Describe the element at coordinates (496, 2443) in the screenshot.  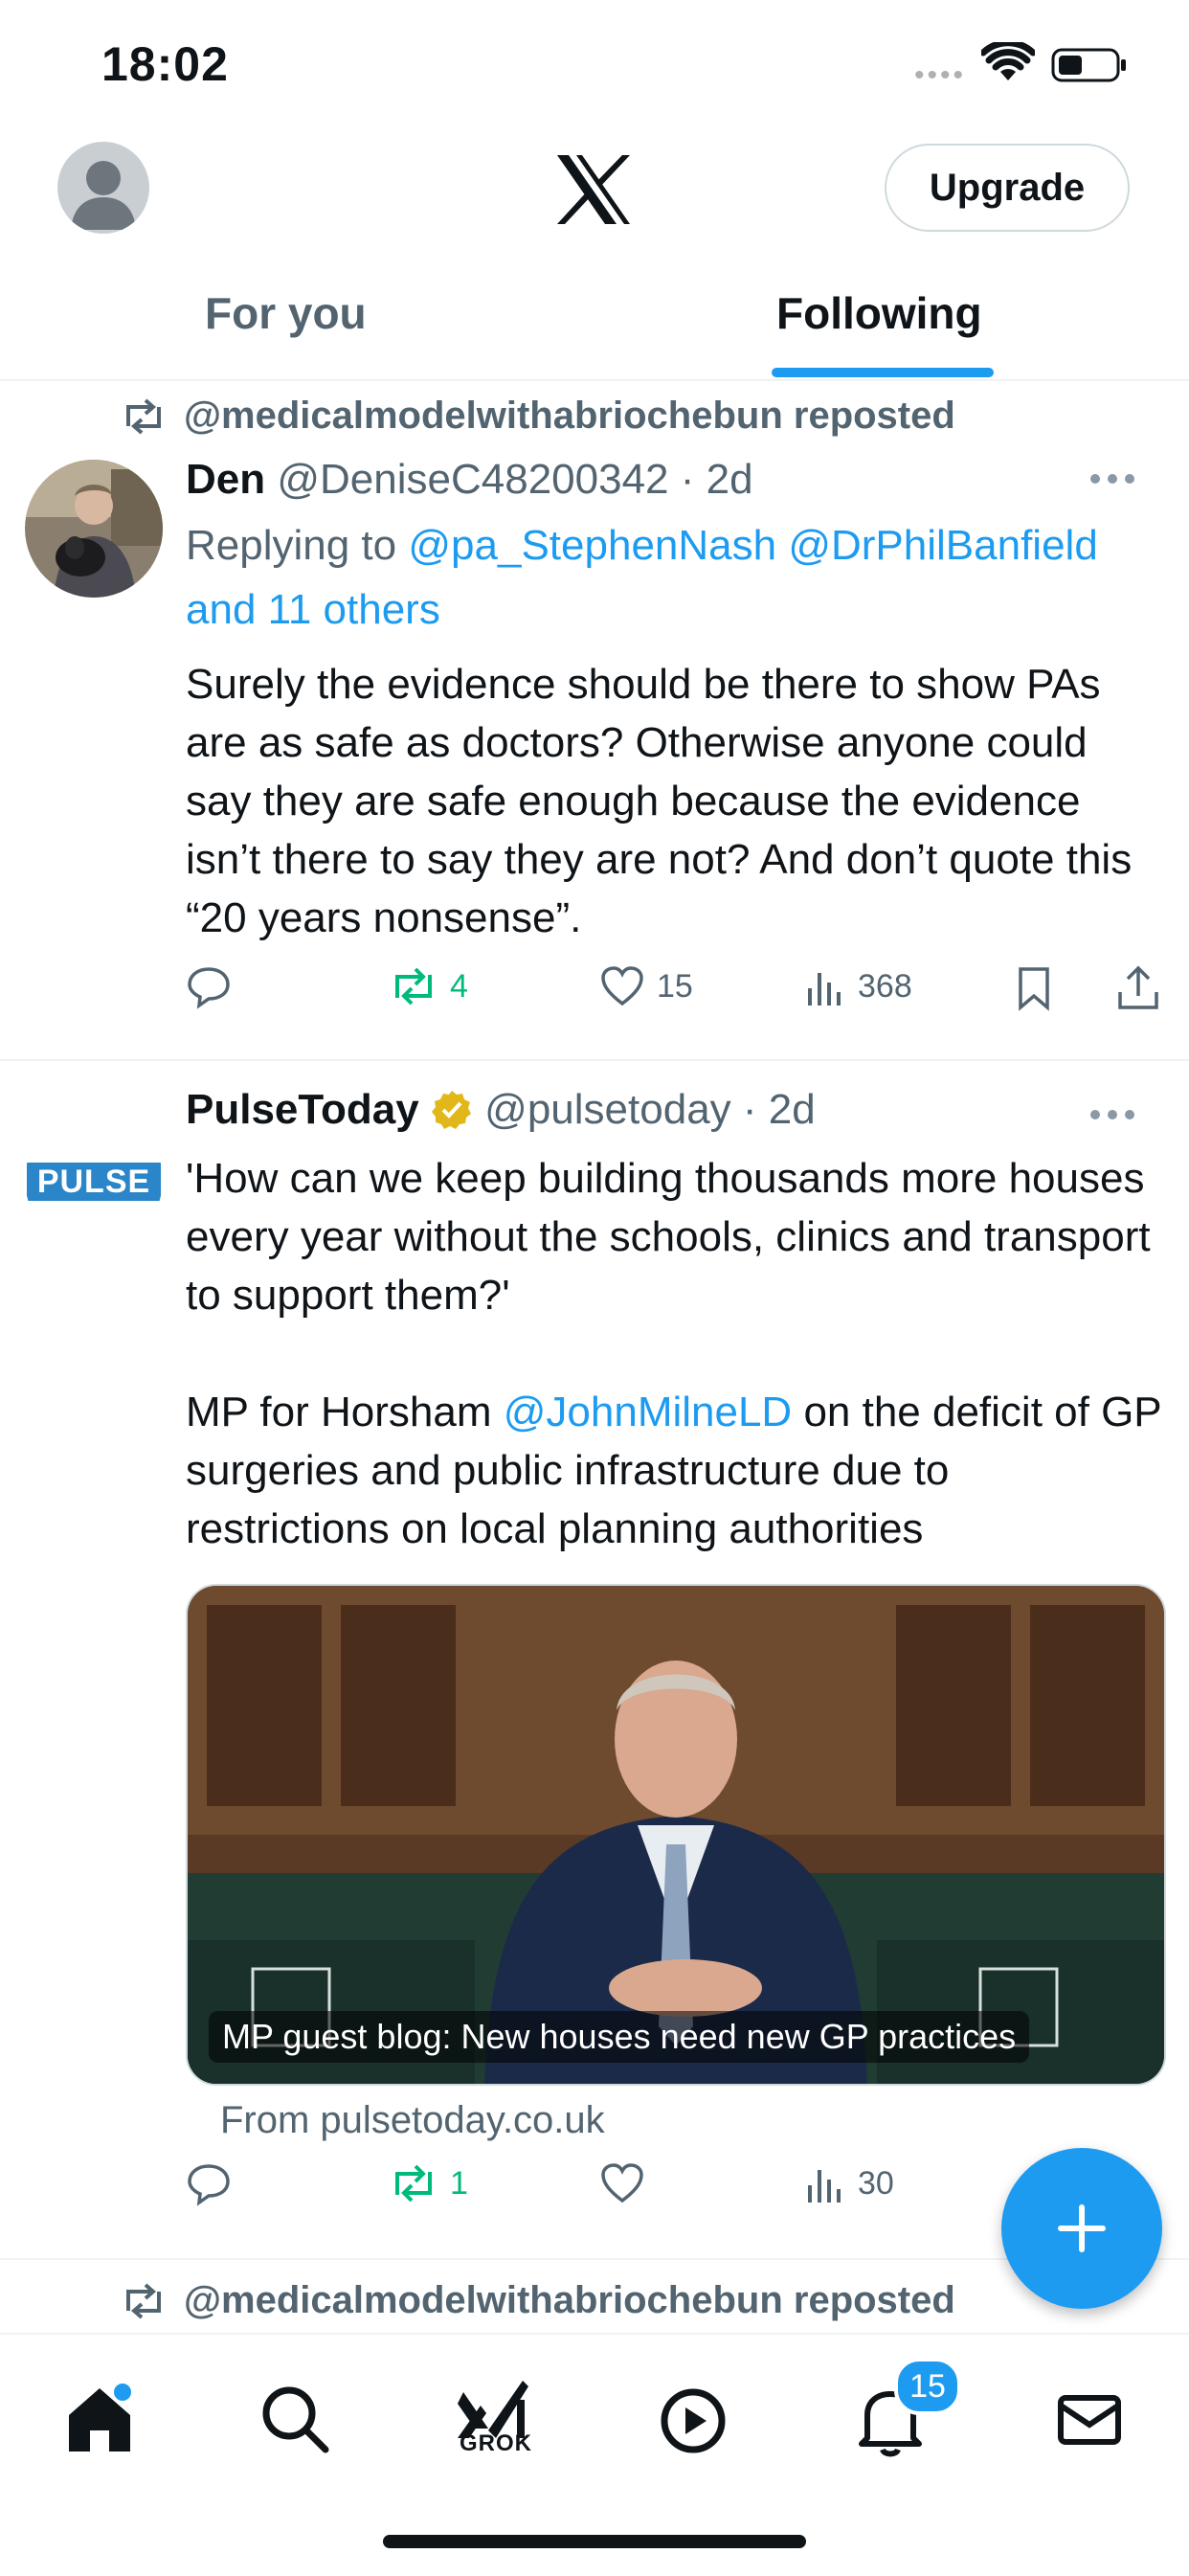
I see `grok-label: GROK` at that location.